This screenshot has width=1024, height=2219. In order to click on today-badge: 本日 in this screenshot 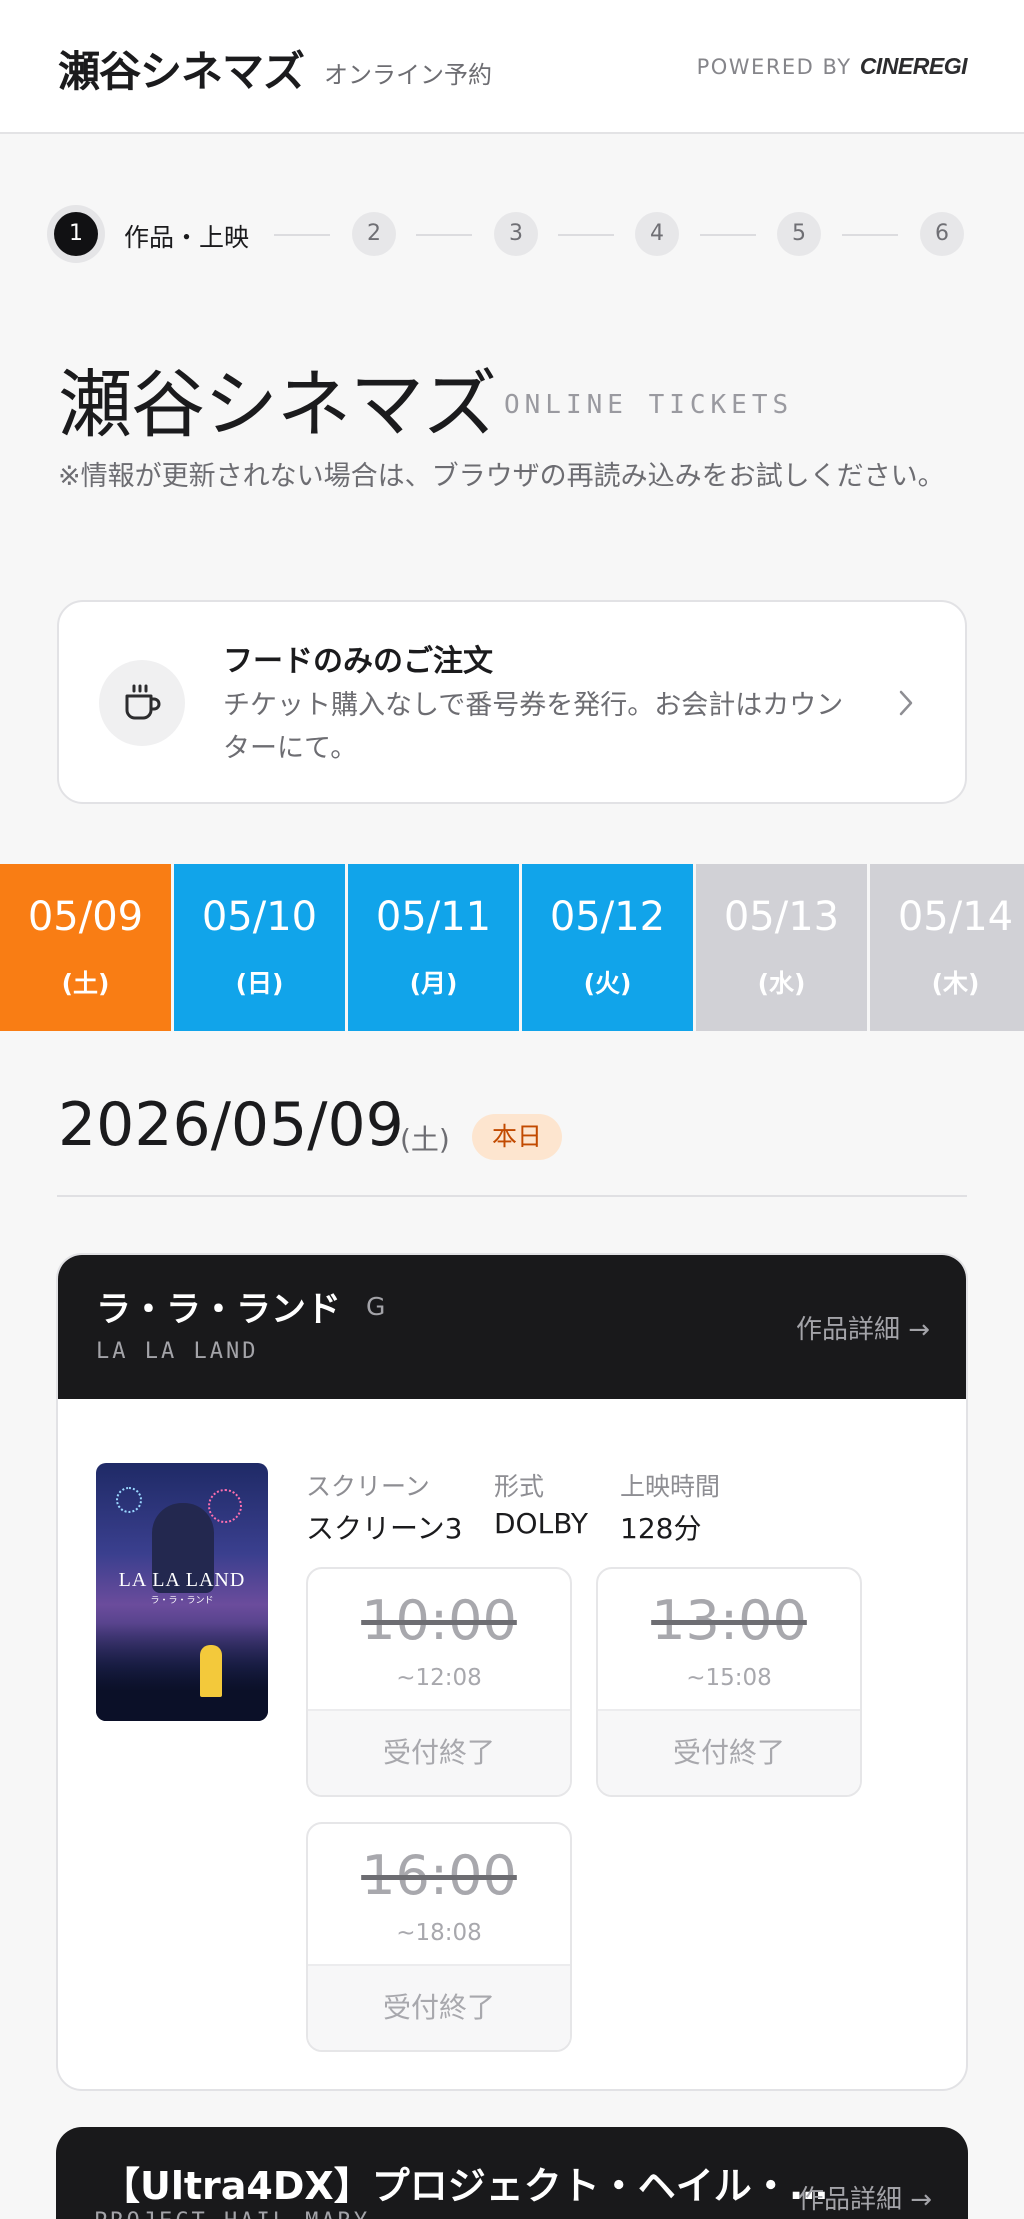, I will do `click(517, 1137)`.